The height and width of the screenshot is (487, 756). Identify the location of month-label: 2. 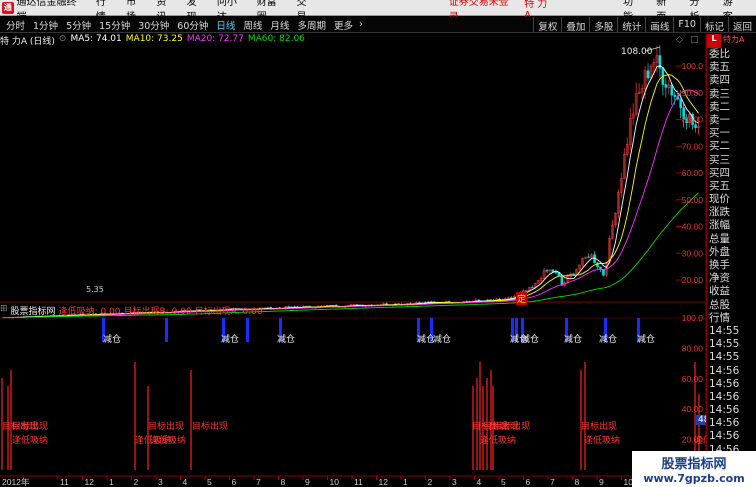
(136, 482).